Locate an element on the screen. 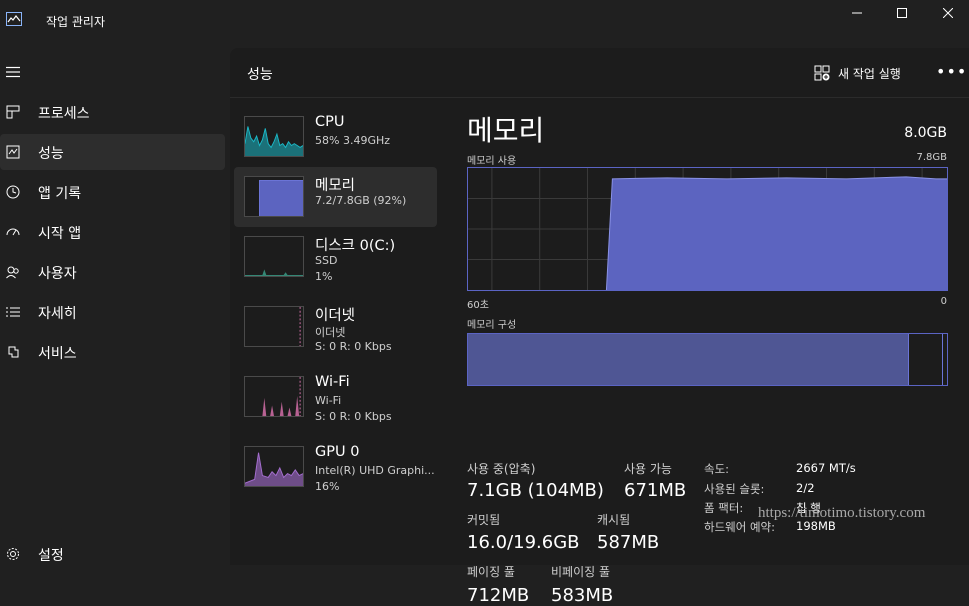  performance-icon is located at coordinates (13, 152).